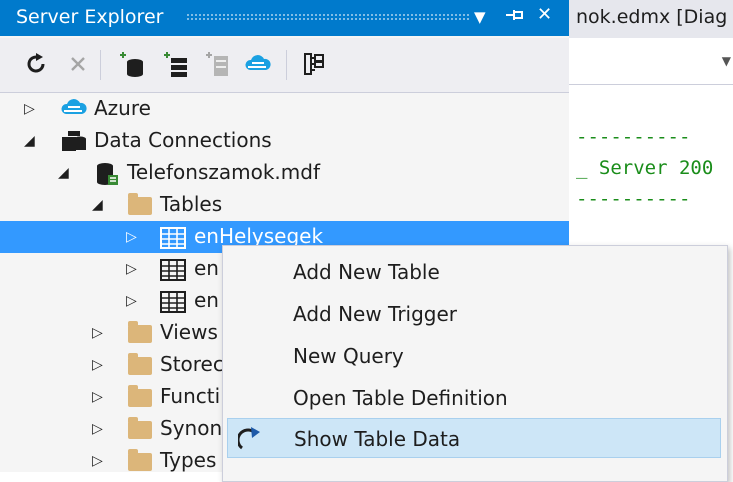  What do you see at coordinates (218, 64) in the screenshot?
I see `add-sql-server-icon` at bounding box center [218, 64].